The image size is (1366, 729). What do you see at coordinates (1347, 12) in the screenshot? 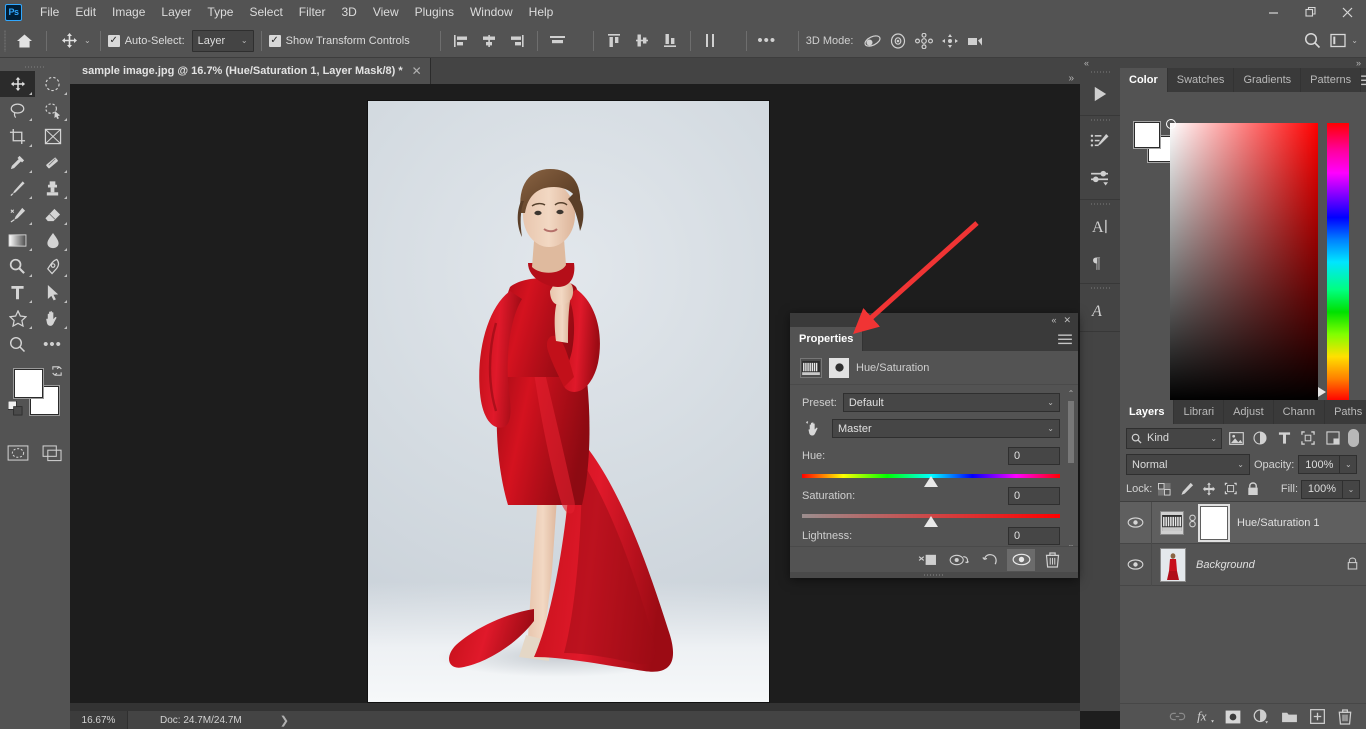
I see `close-button` at bounding box center [1347, 12].